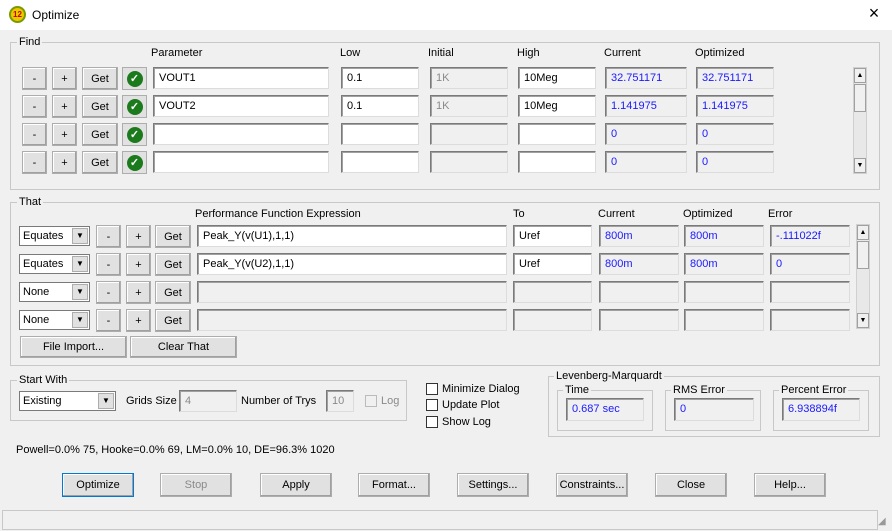 This screenshot has width=892, height=531. What do you see at coordinates (30, 42) in the screenshot?
I see `find-label: Find` at bounding box center [30, 42].